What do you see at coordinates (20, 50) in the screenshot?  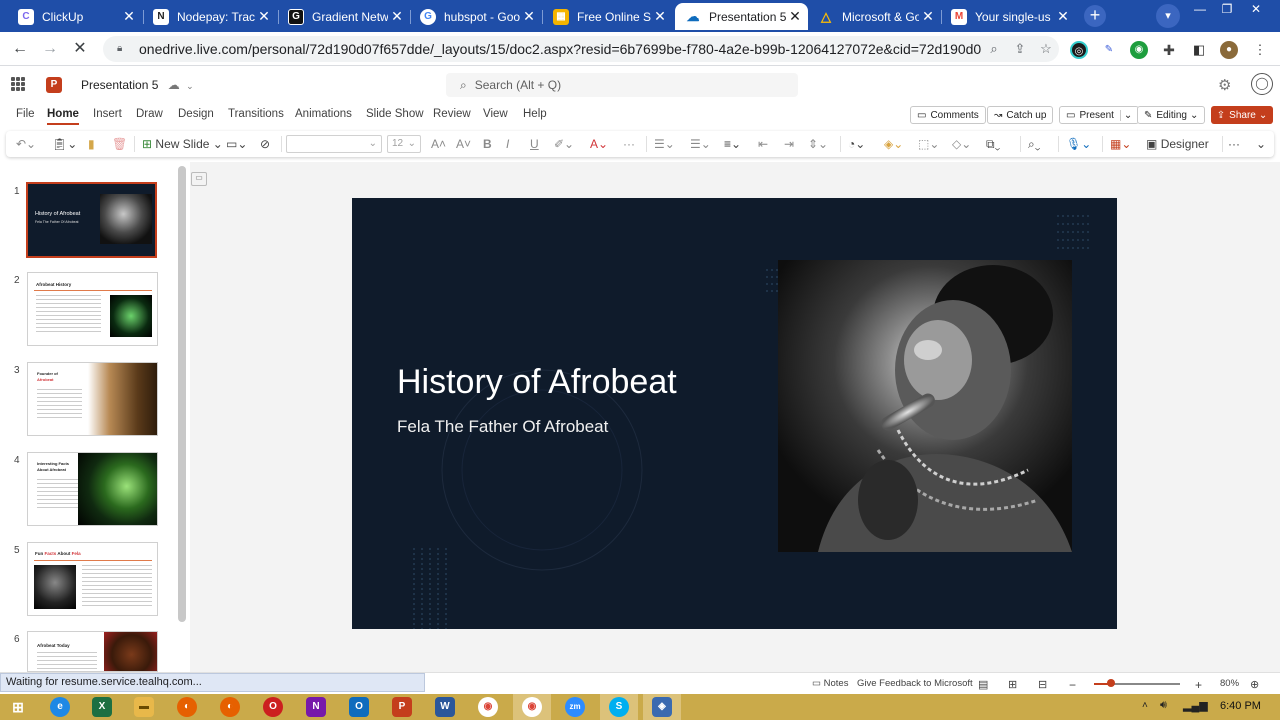 I see `back-button: ←` at bounding box center [20, 50].